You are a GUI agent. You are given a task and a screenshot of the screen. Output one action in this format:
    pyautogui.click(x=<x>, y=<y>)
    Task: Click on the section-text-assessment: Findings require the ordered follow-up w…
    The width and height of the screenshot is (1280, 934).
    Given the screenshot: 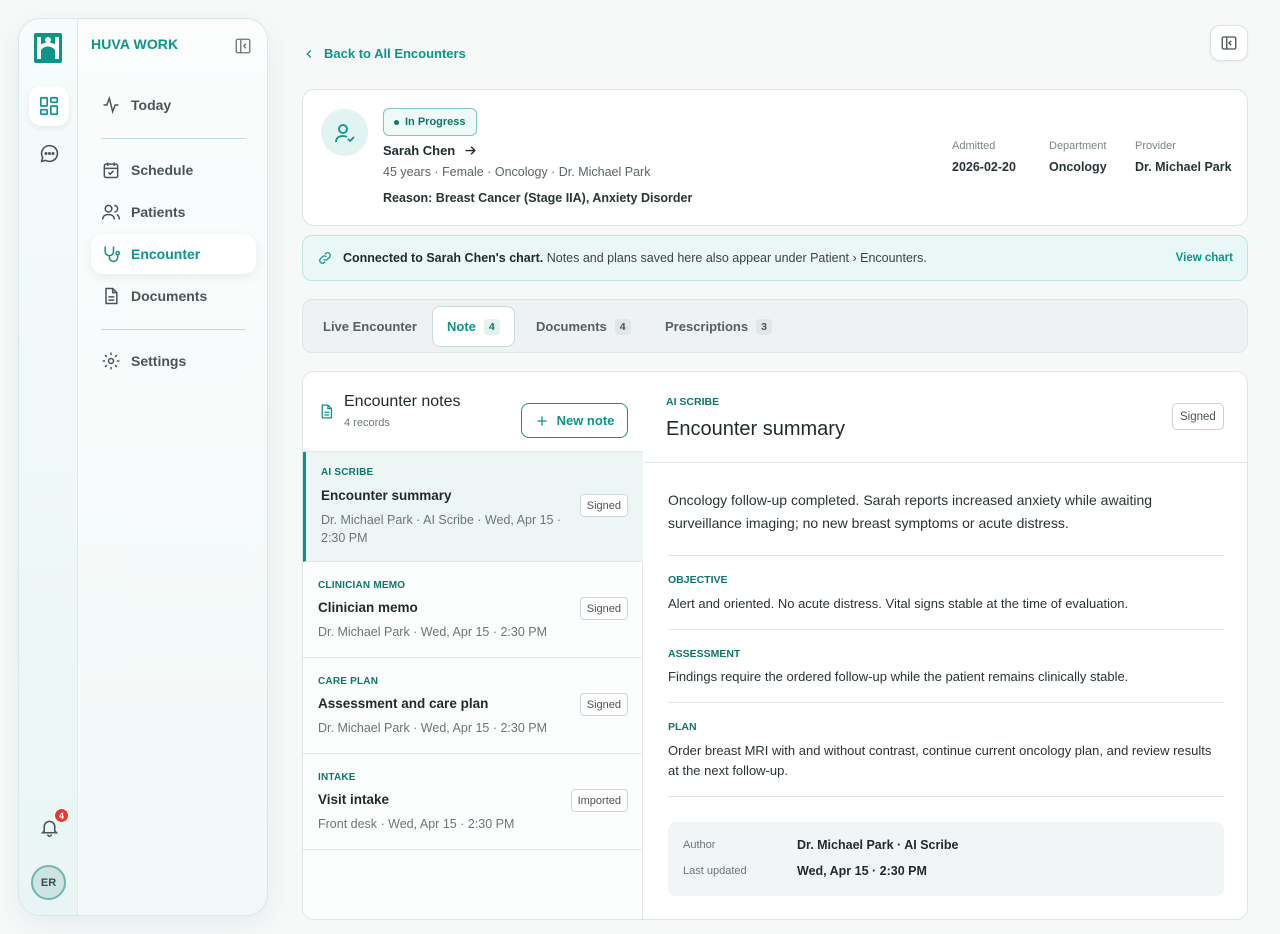 What is the action you would take?
    pyautogui.click(x=898, y=676)
    